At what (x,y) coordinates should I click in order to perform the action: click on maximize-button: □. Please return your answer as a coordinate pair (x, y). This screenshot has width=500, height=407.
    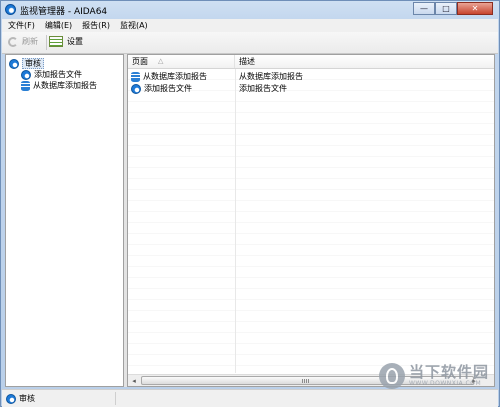
    Looking at the image, I should click on (446, 8).